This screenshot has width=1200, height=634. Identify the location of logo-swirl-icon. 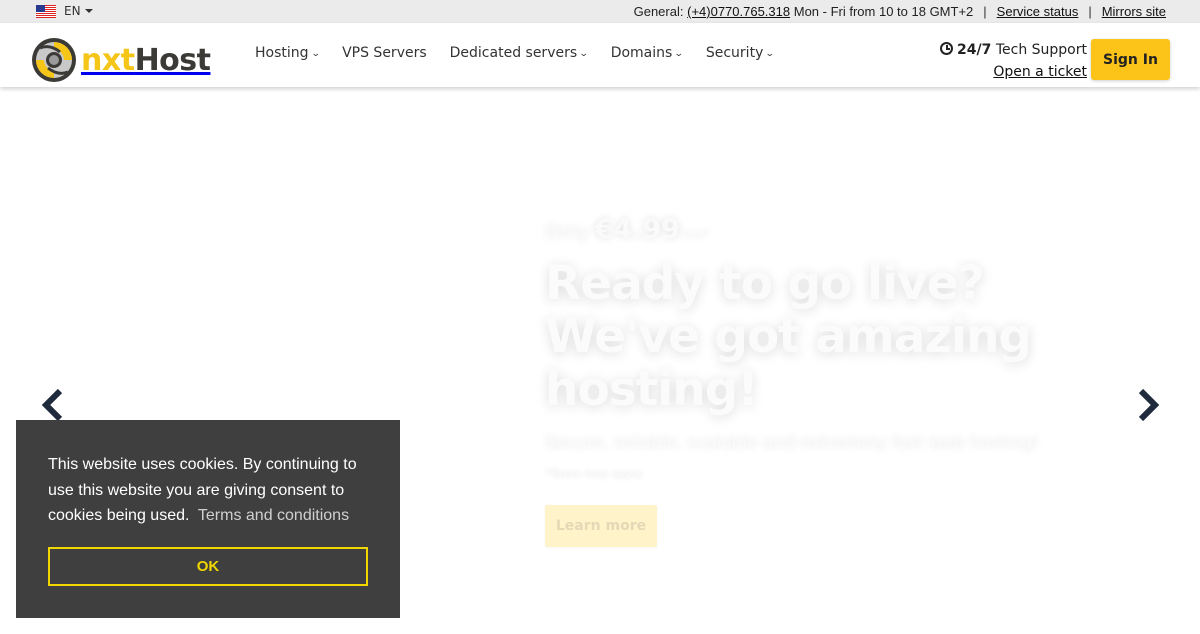
(54, 60).